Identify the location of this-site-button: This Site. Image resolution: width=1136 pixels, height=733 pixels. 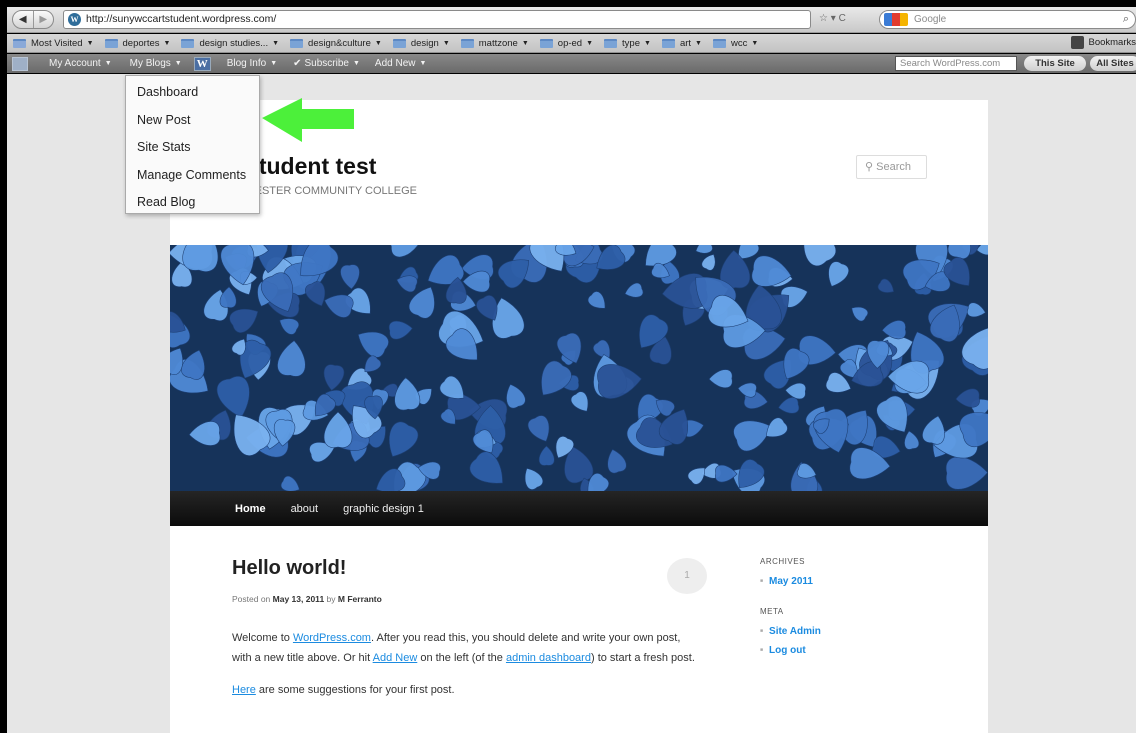
(1055, 63).